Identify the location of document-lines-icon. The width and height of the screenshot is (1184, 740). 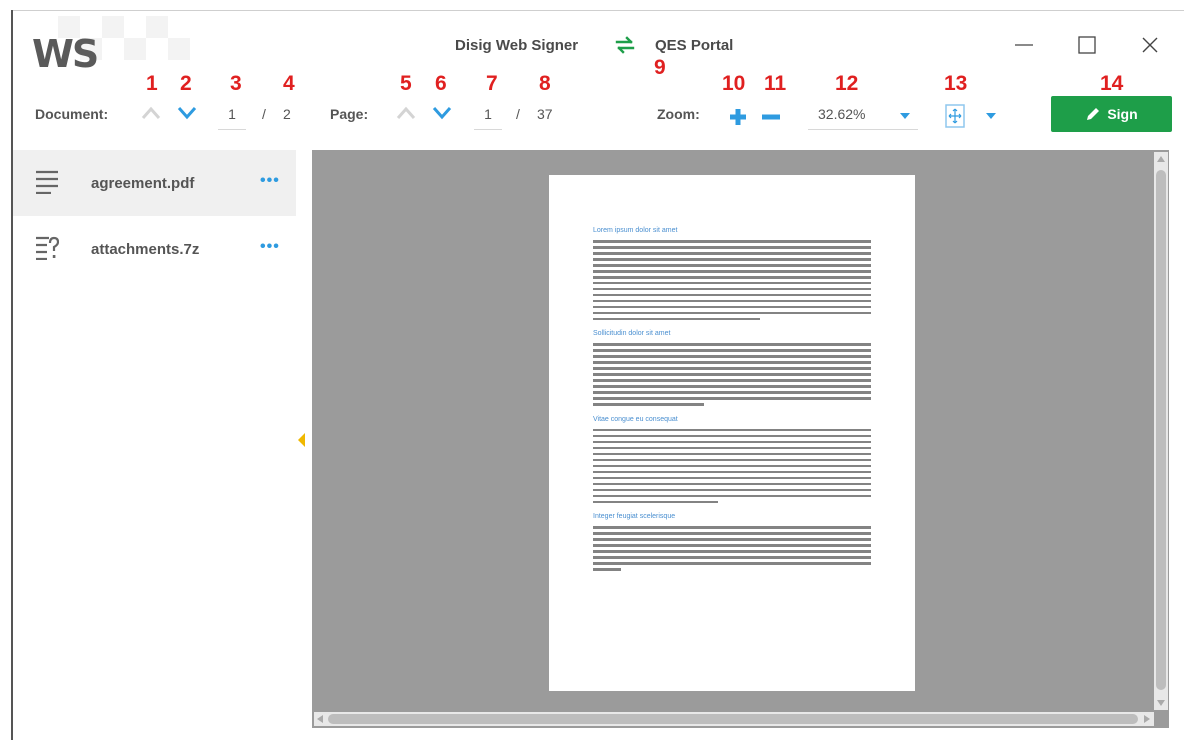
(47, 182).